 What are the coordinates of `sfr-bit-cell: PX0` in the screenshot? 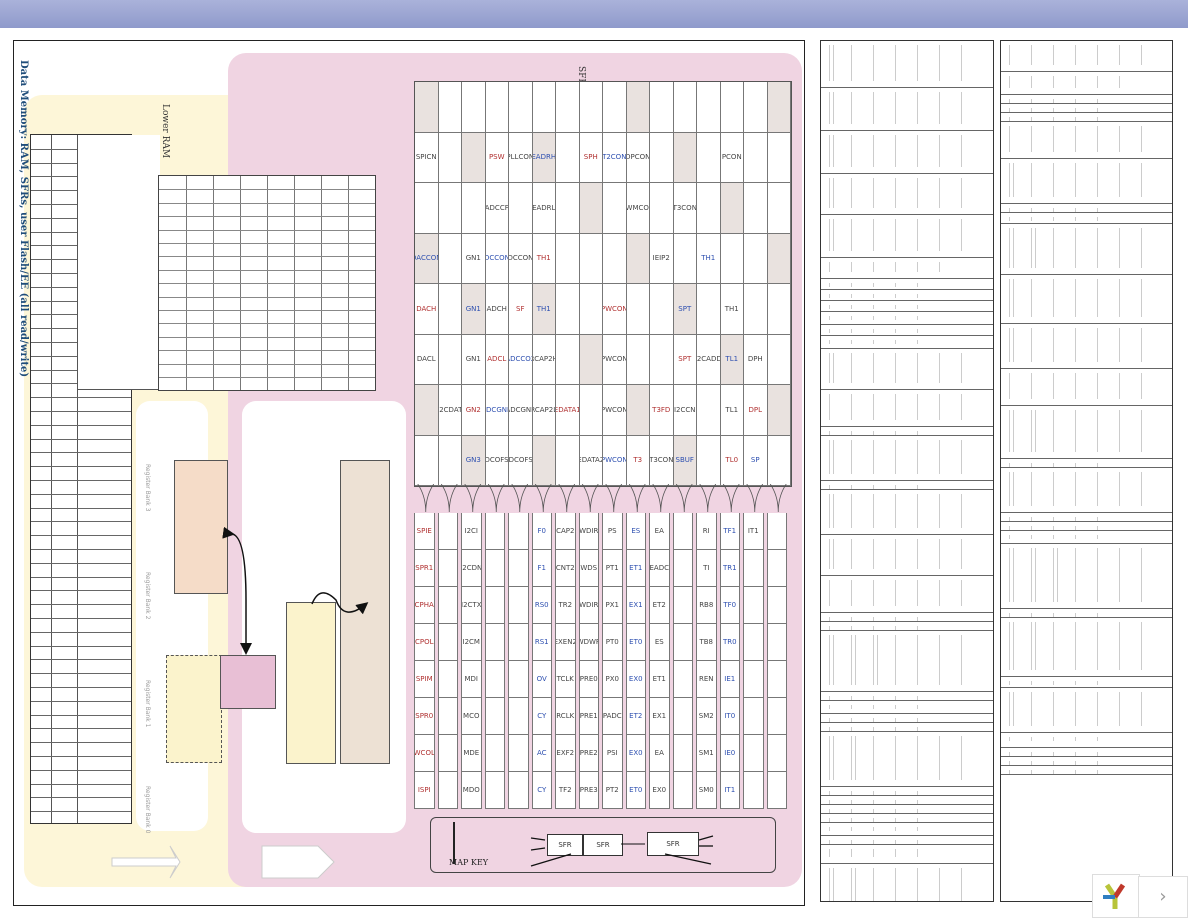 It's located at (612, 679).